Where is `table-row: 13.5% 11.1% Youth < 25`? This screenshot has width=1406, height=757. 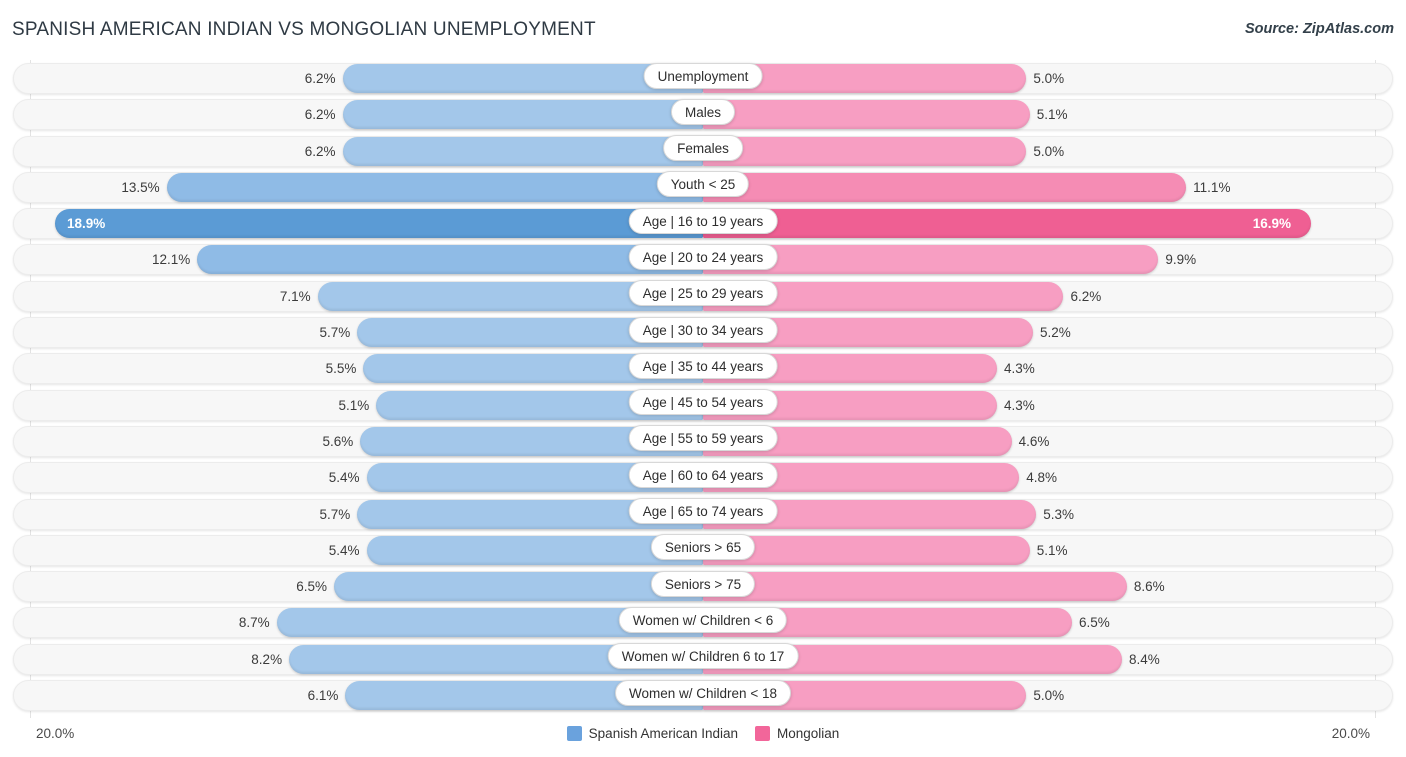
table-row: 13.5% 11.1% Youth < 25 is located at coordinates (703, 187).